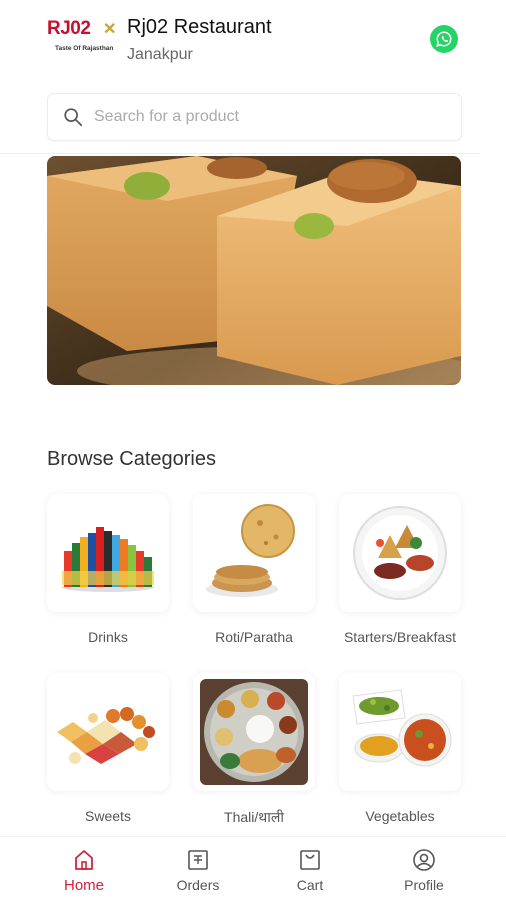 Image resolution: width=506 pixels, height=901 pixels. I want to click on nav-cart-label: Cart, so click(310, 885).